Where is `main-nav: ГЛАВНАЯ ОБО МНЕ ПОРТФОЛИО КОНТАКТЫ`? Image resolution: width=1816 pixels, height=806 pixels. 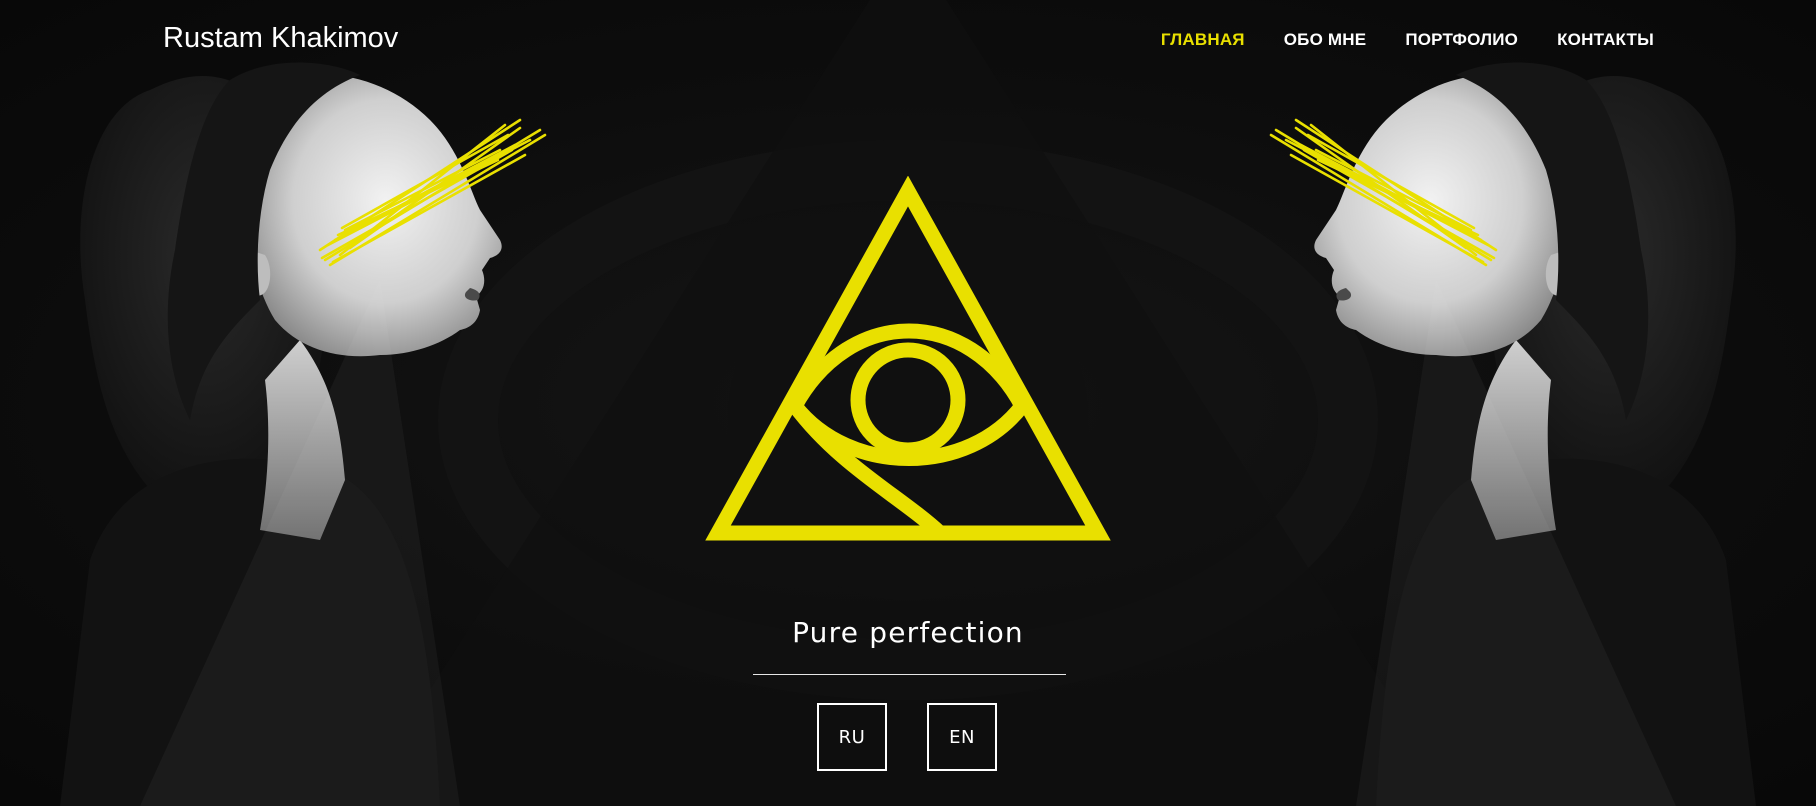 main-nav: ГЛАВНАЯ ОБО МНЕ ПОРТФОЛИО КОНТАКТЫ is located at coordinates (1407, 40).